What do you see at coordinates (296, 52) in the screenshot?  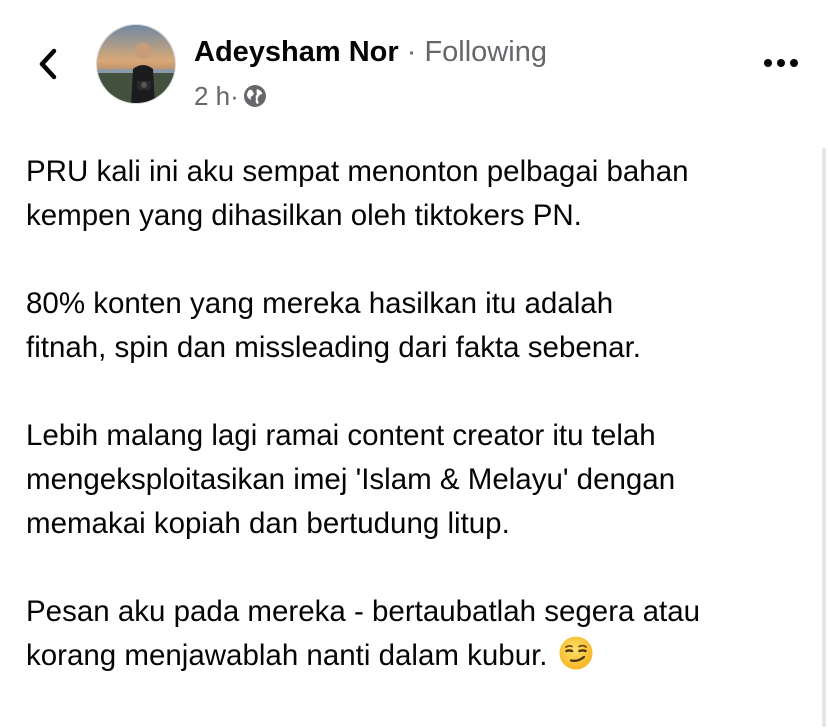 I see `author-name: Adeysham Nor` at bounding box center [296, 52].